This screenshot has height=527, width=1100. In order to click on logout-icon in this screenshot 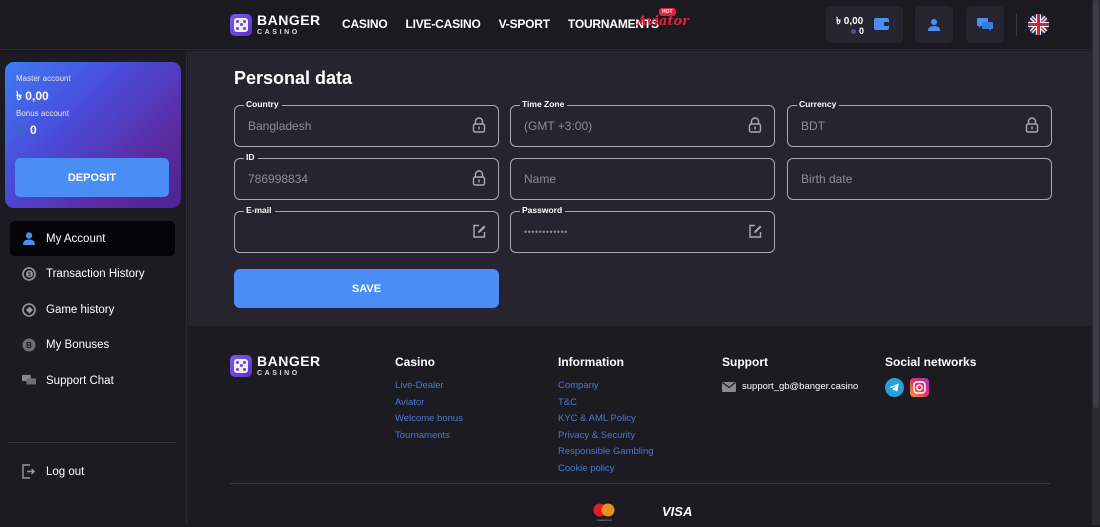, I will do `click(28, 471)`.